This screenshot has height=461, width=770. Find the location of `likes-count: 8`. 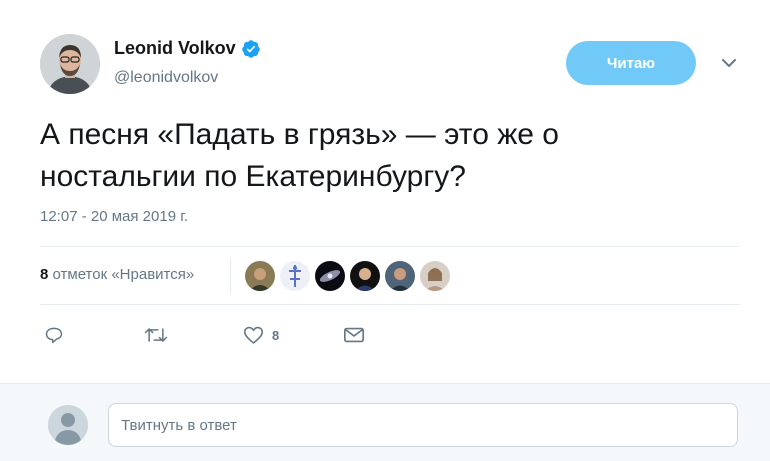

likes-count: 8 is located at coordinates (44, 274).